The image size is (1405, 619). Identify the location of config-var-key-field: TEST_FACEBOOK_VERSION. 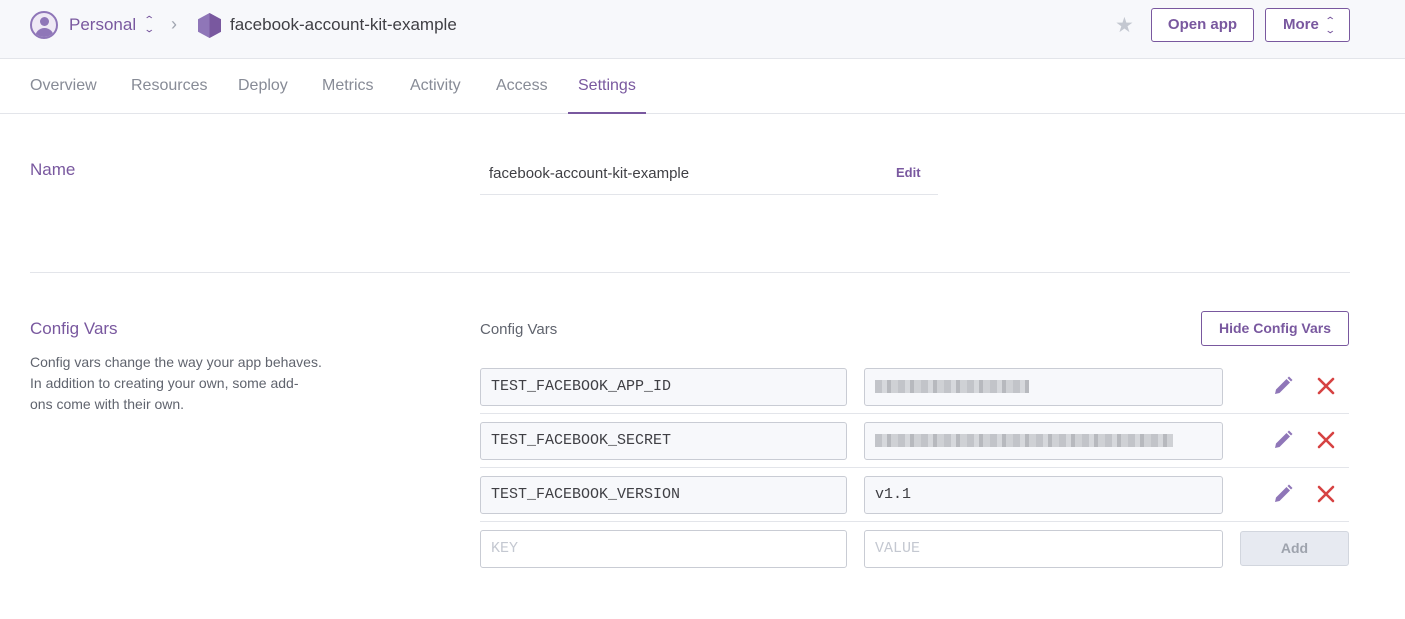
(663, 495).